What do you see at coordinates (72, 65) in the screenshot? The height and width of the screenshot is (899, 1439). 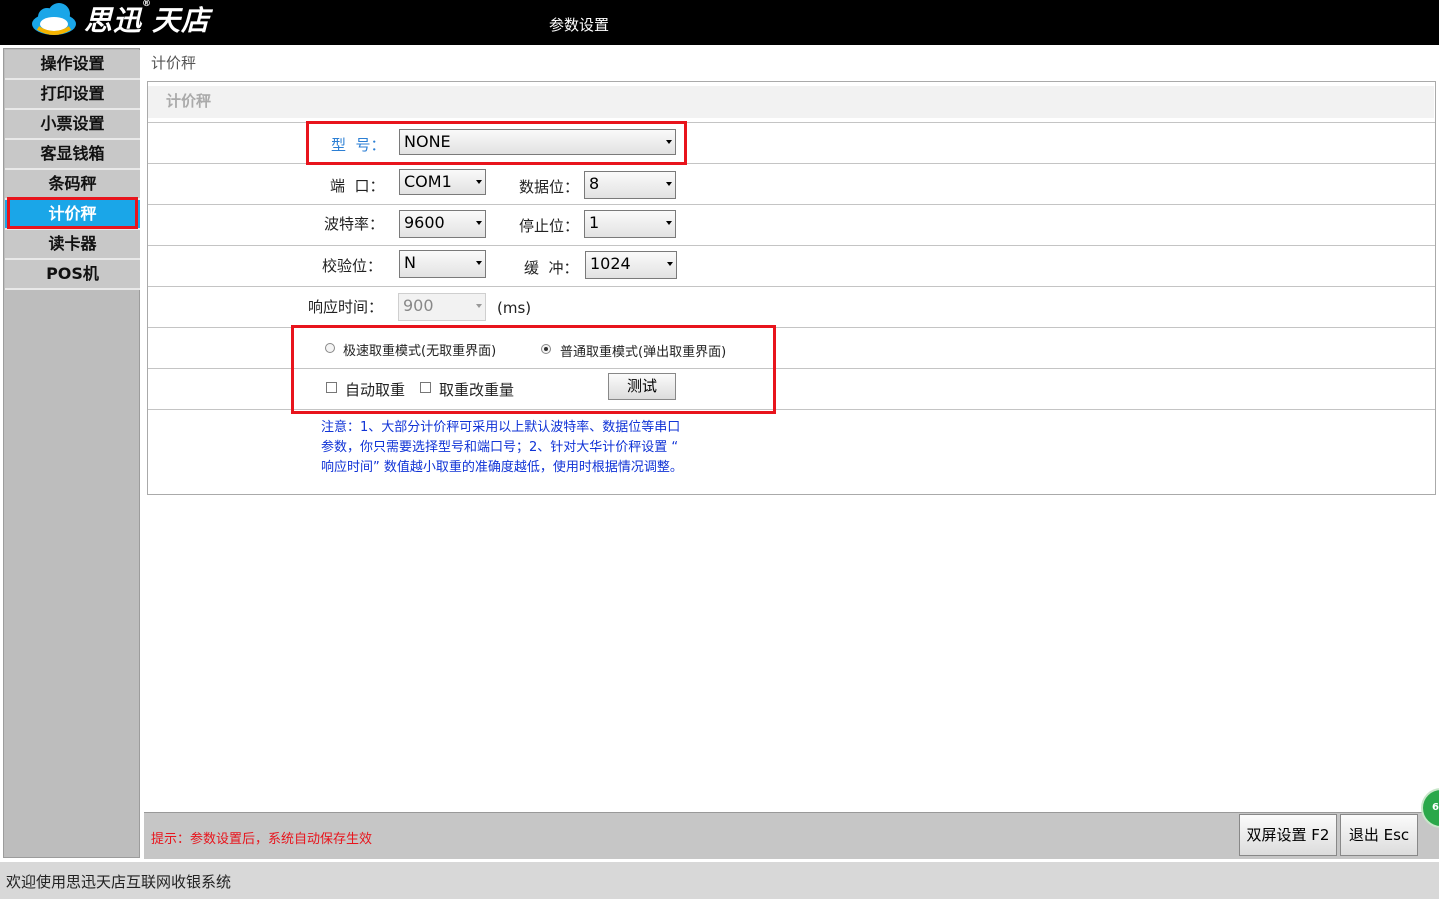 I see `sidebar-item-operation: 操作设置` at bounding box center [72, 65].